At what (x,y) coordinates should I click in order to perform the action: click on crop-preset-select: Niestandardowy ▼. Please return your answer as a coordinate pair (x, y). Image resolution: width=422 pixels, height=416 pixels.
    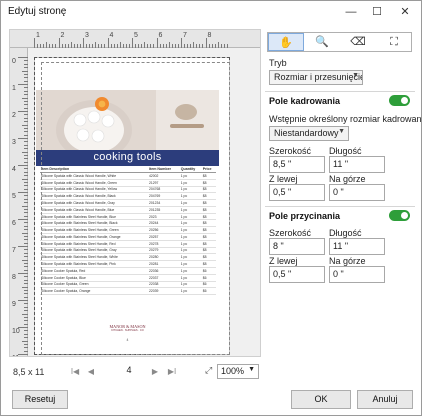
    Looking at the image, I should click on (309, 133).